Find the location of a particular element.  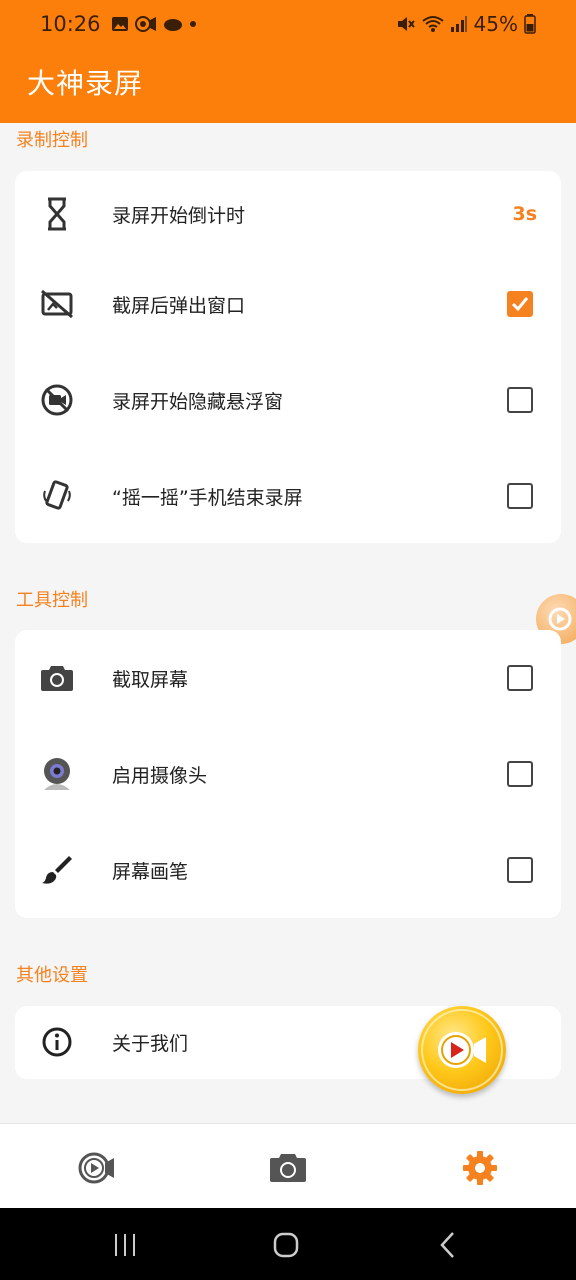

record-video-icon is located at coordinates (96, 1168).